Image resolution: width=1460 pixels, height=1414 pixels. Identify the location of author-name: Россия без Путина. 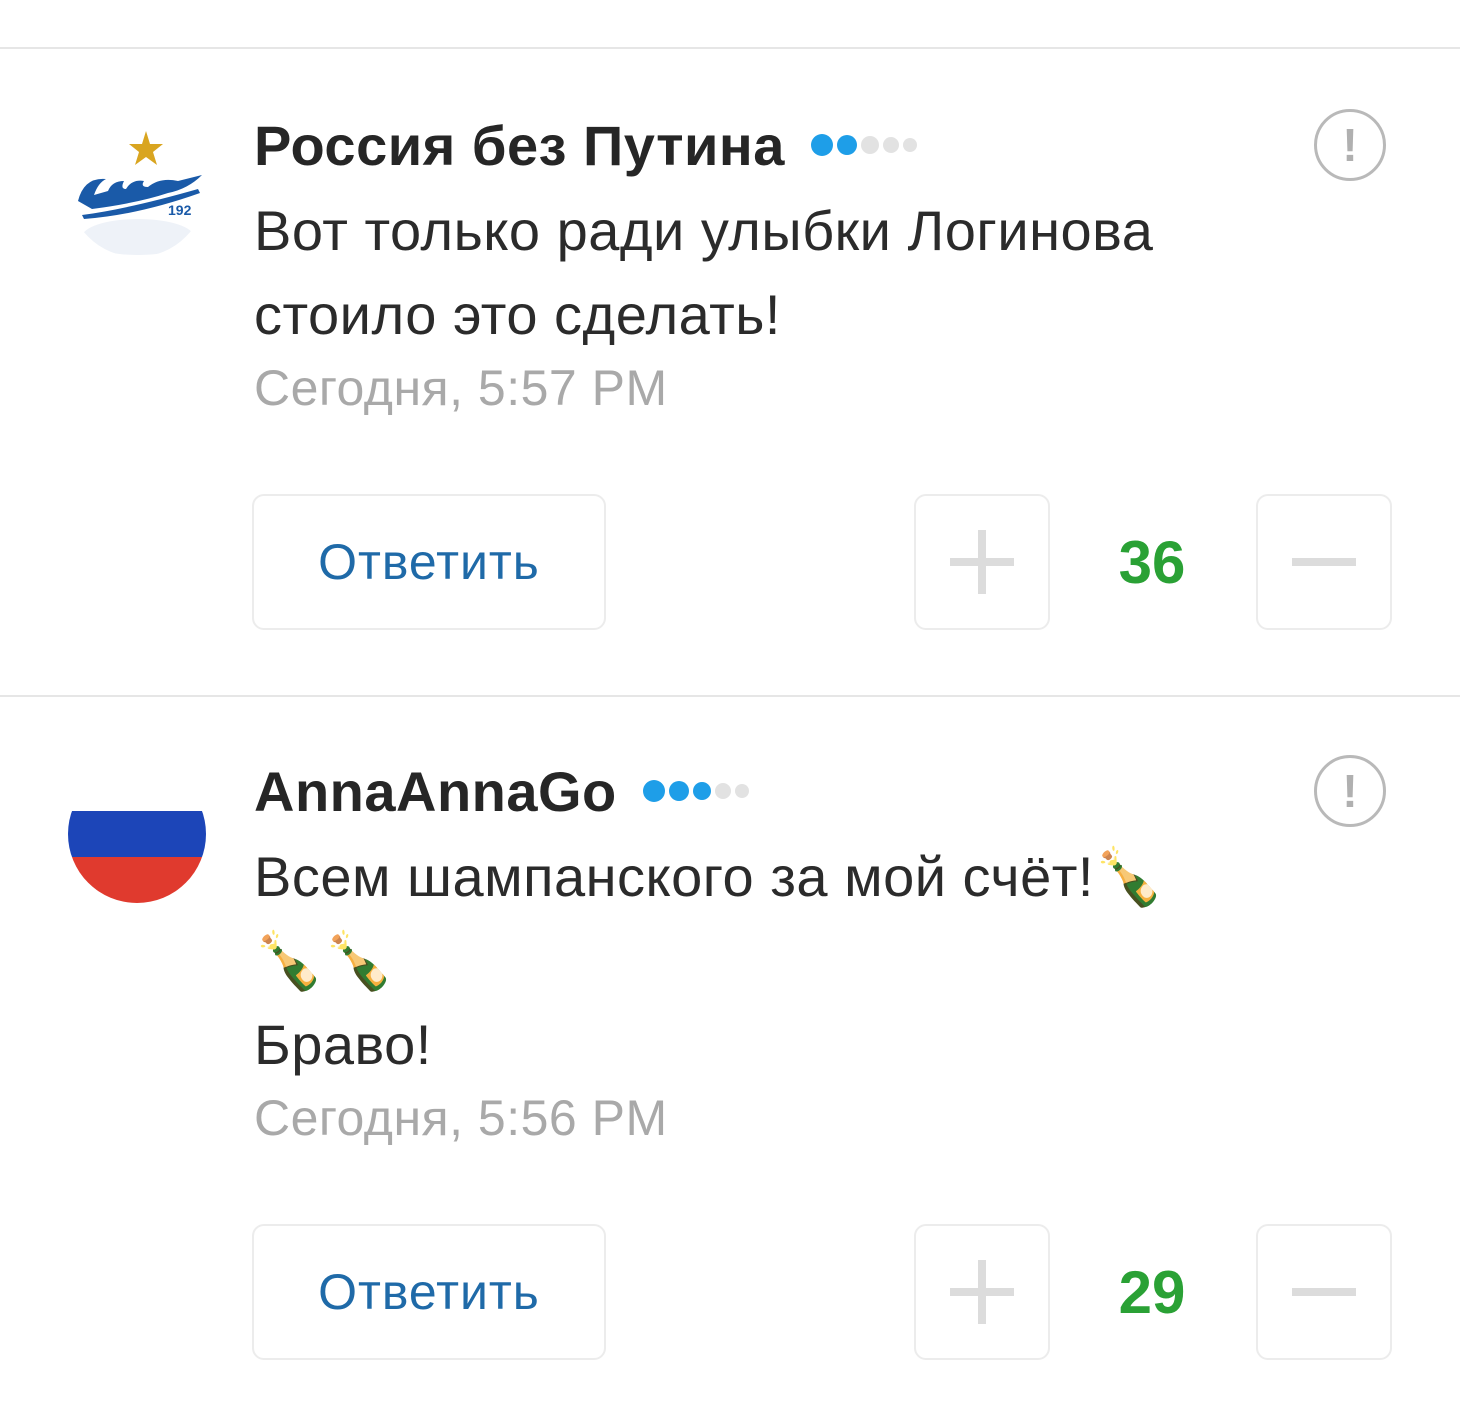
(519, 145).